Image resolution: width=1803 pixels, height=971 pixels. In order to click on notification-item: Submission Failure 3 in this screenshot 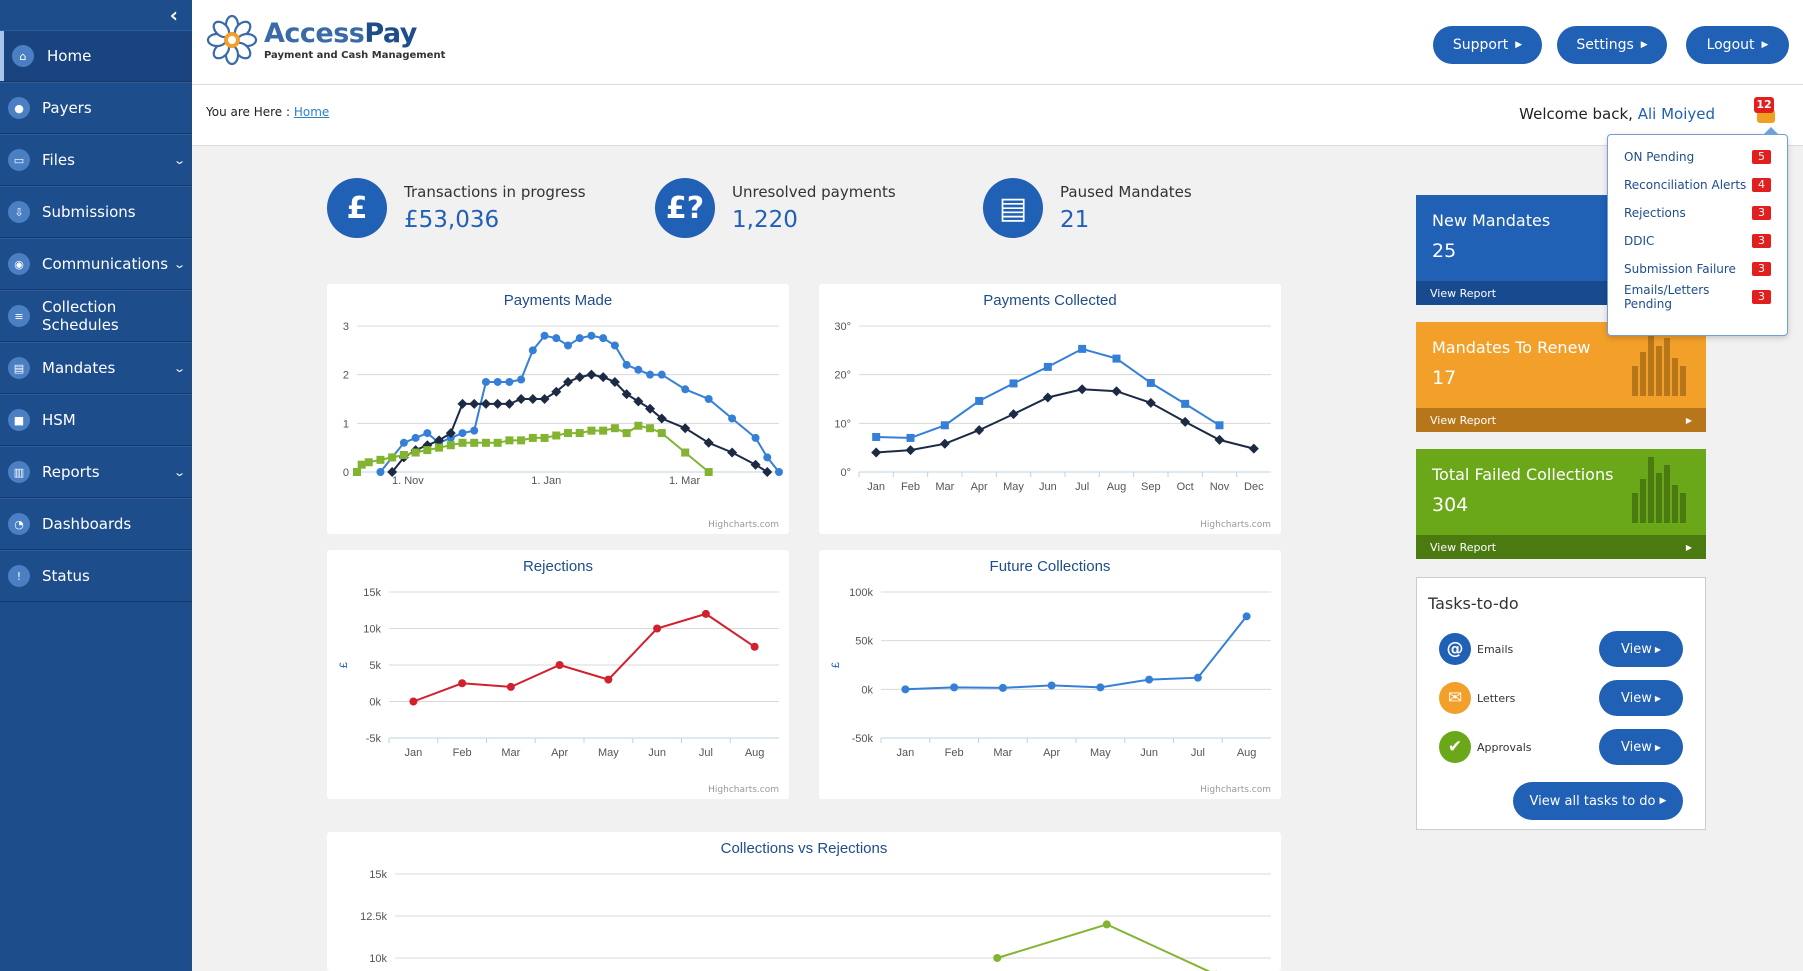, I will do `click(1697, 269)`.